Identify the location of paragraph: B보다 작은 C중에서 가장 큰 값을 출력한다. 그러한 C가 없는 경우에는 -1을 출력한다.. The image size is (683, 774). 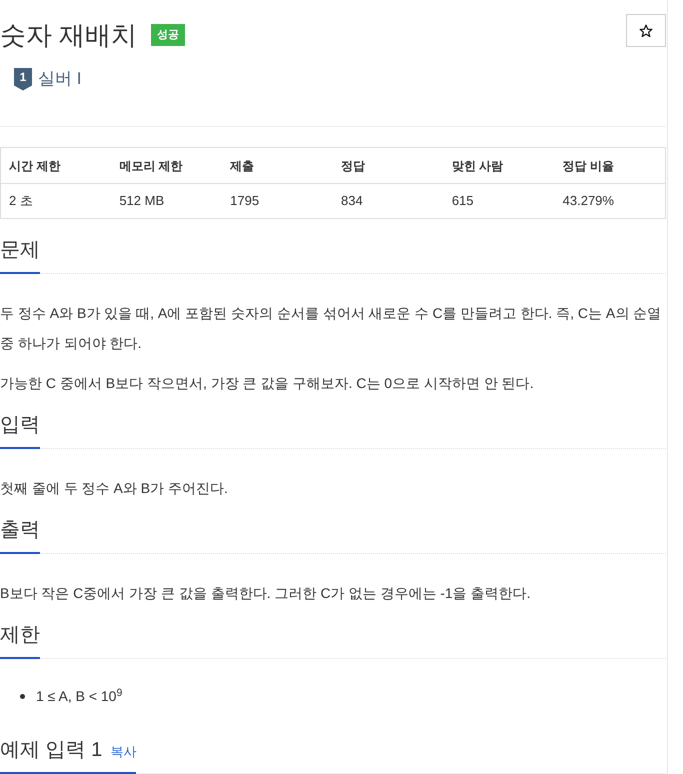
(266, 593).